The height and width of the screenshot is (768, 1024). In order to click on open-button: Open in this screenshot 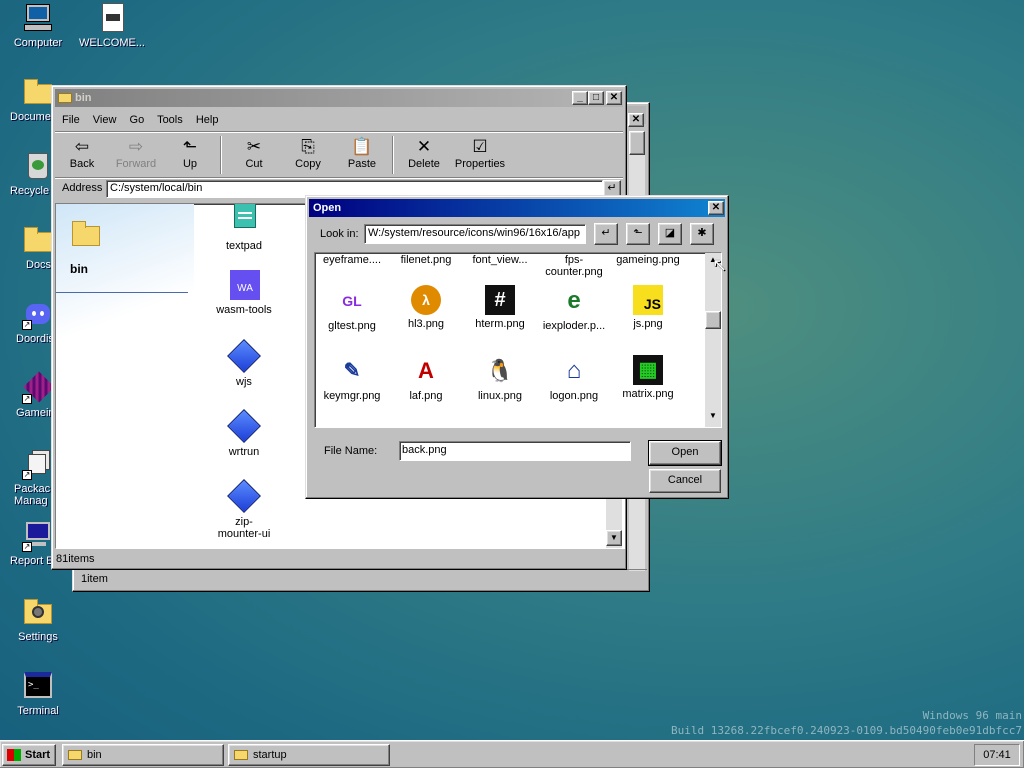, I will do `click(685, 453)`.